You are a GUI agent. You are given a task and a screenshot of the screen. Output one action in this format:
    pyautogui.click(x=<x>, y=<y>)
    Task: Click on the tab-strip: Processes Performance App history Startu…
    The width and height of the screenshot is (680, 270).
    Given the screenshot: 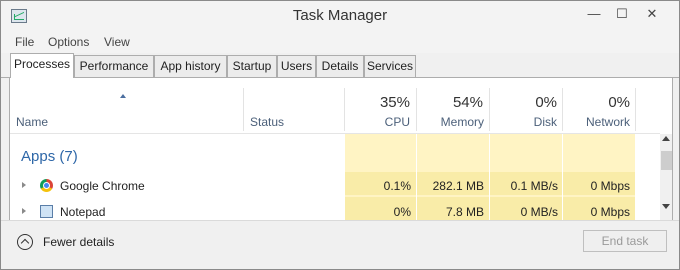 What is the action you would take?
    pyautogui.click(x=340, y=65)
    